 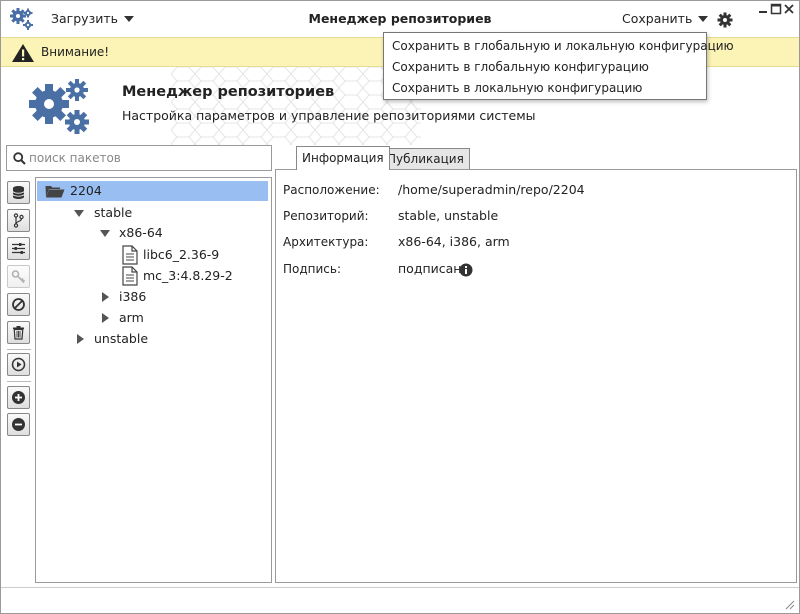 I want to click on tree-label-stable: stable, so click(x=113, y=212).